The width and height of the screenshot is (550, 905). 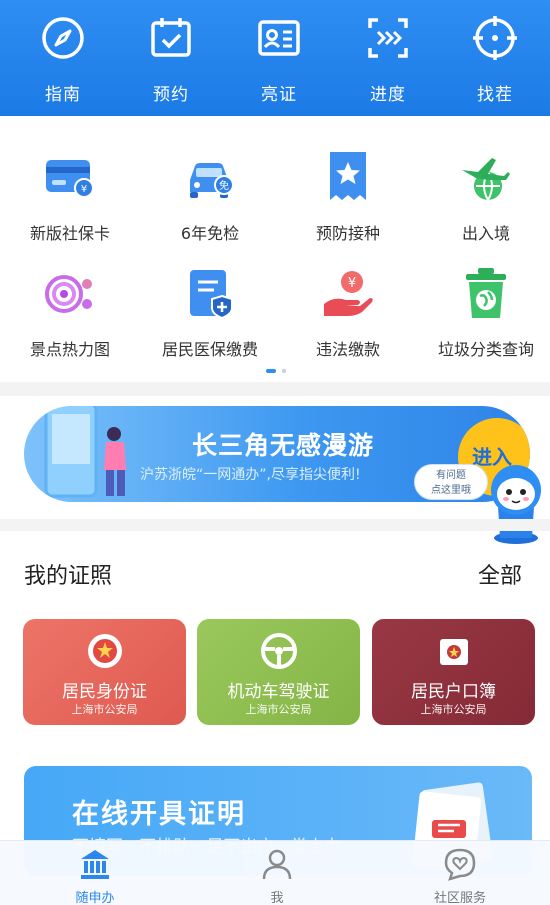 I want to click on top-nav-guide: 指南, so click(x=63, y=59).